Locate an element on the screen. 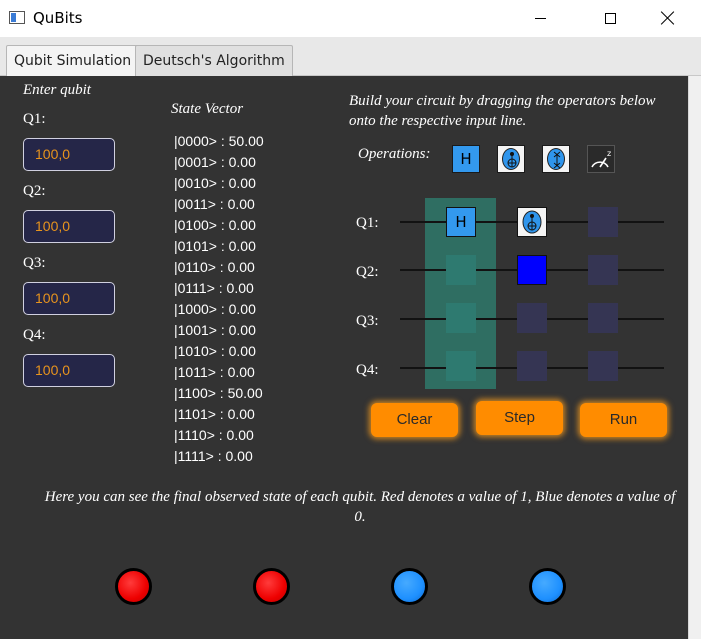  q1-input-label: Q1: is located at coordinates (34, 119).